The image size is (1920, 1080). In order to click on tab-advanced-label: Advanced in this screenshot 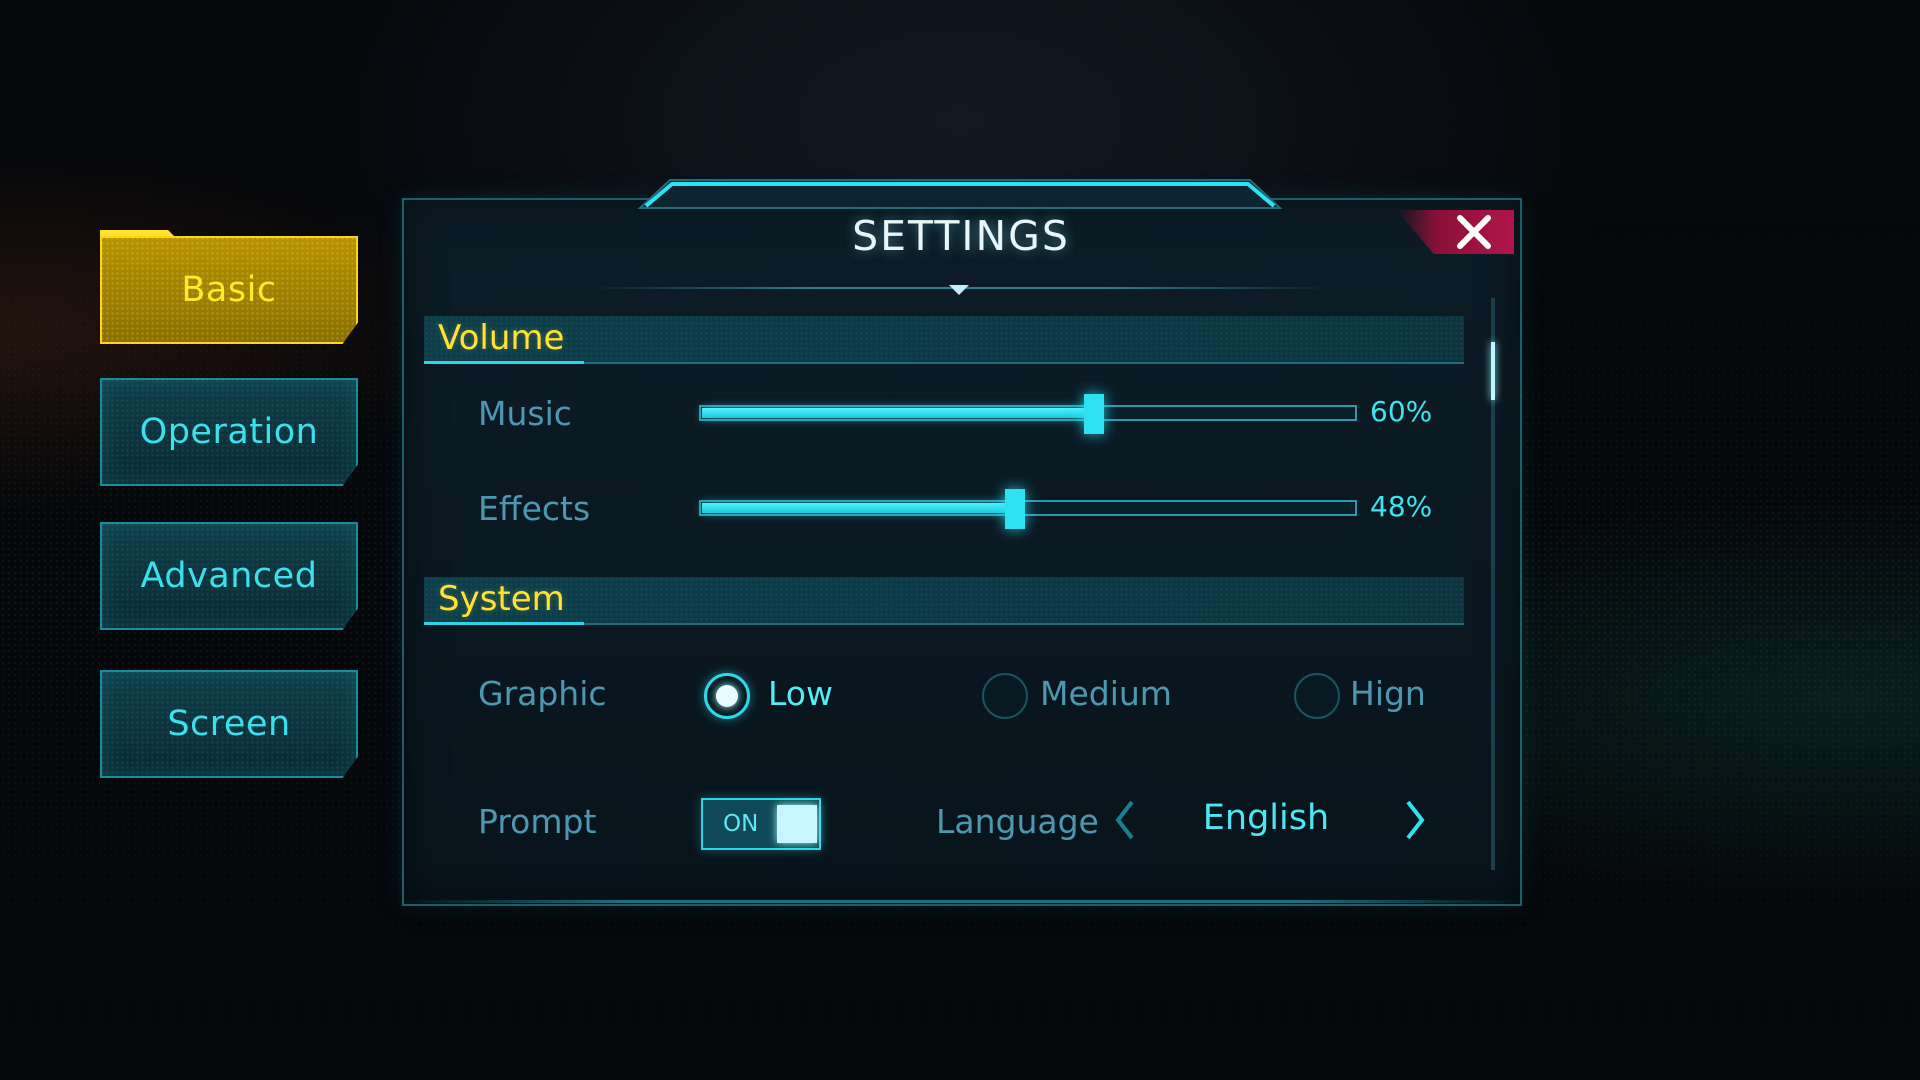, I will do `click(229, 576)`.